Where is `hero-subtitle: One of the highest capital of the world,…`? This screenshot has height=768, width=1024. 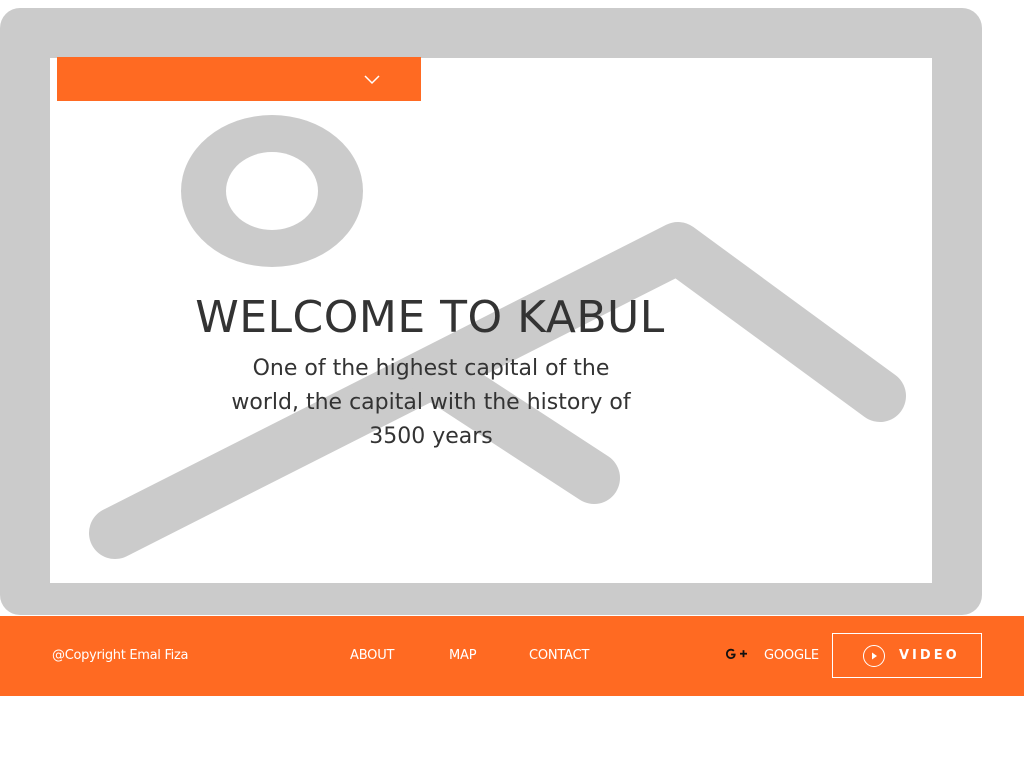
hero-subtitle: One of the highest capital of the world,… is located at coordinates (431, 402).